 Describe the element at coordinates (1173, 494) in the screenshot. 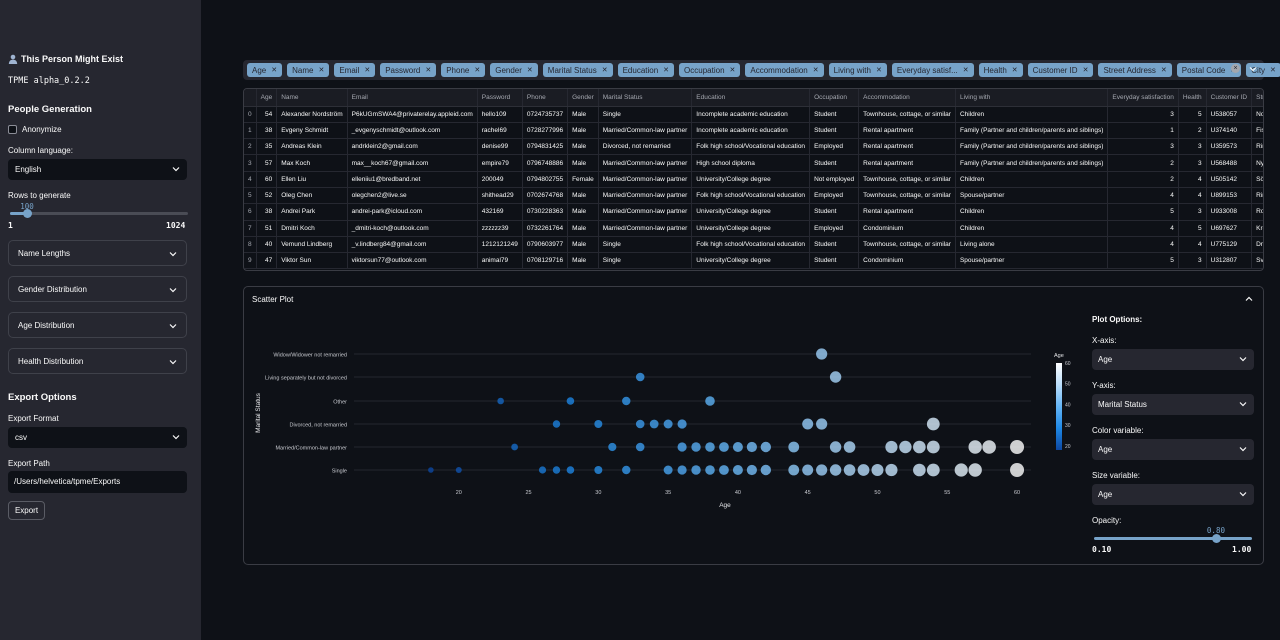

I see `size-variable-select: Age` at that location.